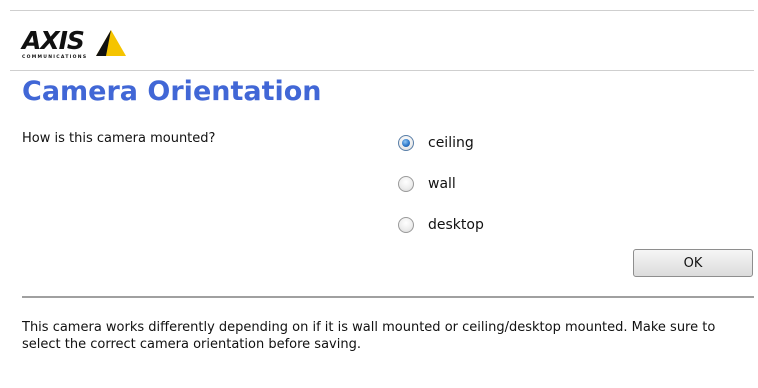 The width and height of the screenshot is (758, 388). What do you see at coordinates (427, 184) in the screenshot?
I see `radio-option-wall: wall` at bounding box center [427, 184].